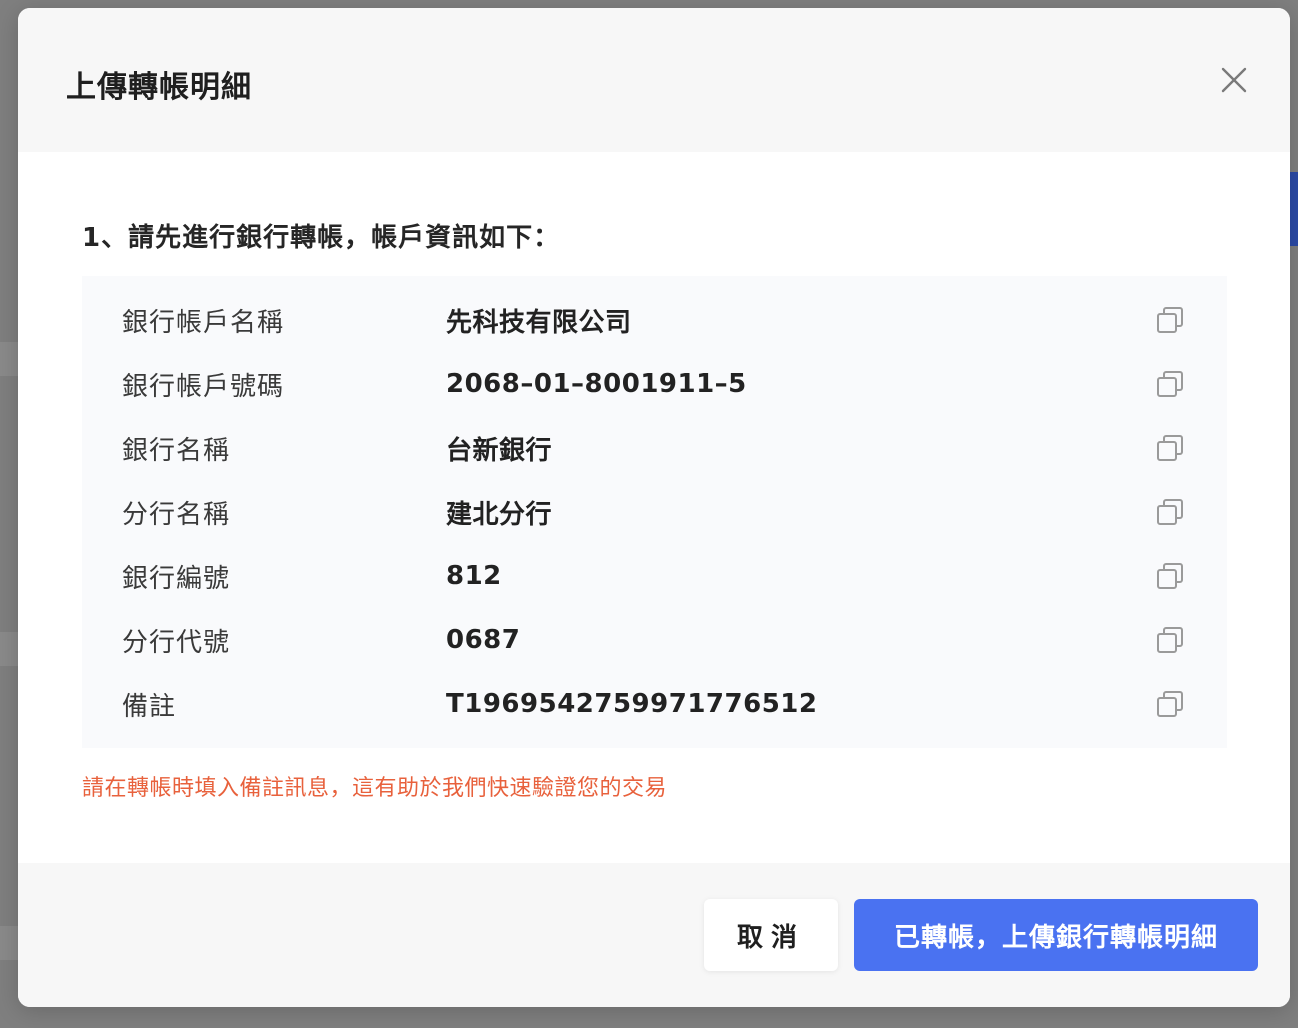 The image size is (1298, 1028). I want to click on modal-header: 上傳轉帳明細, so click(654, 80).